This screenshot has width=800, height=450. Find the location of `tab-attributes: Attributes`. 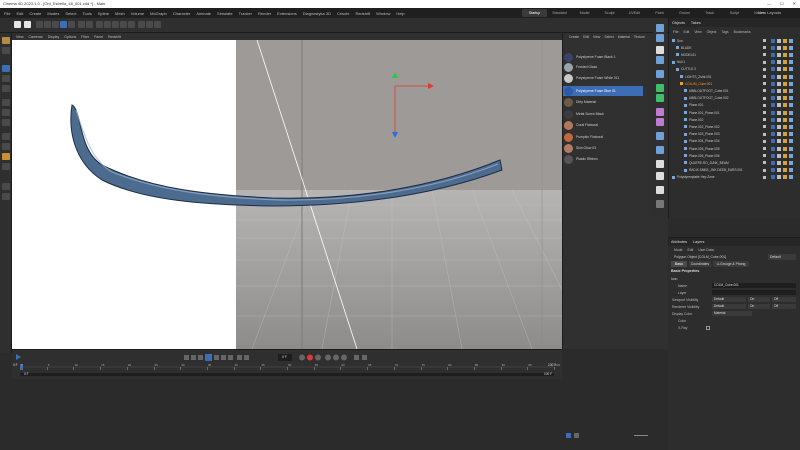

tab-attributes: Attributes is located at coordinates (679, 242).